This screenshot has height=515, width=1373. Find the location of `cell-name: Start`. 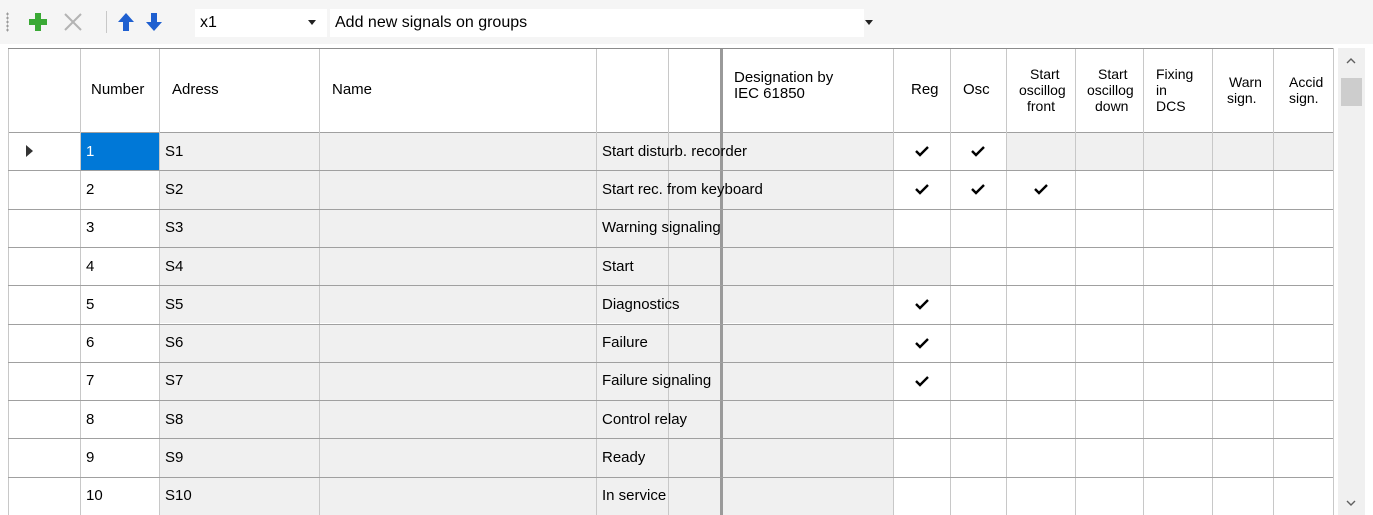

cell-name: Start is located at coordinates (618, 266).